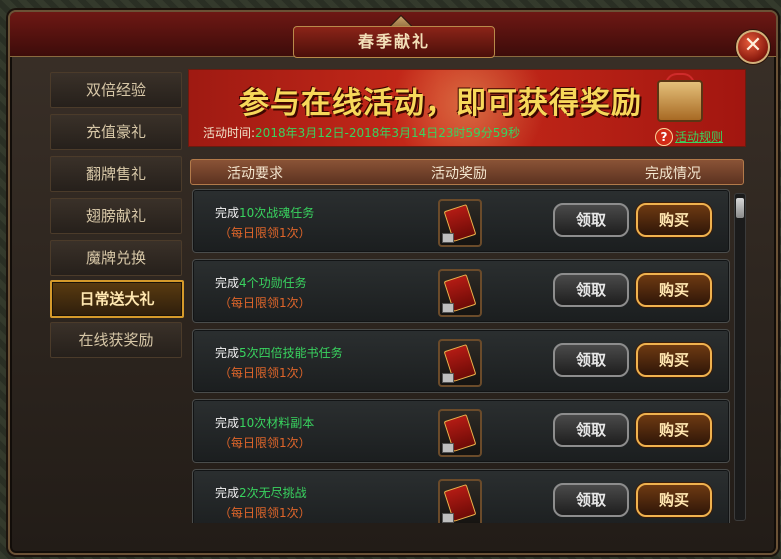 The height and width of the screenshot is (559, 781). What do you see at coordinates (673, 174) in the screenshot?
I see `header-status: 完成情况` at bounding box center [673, 174].